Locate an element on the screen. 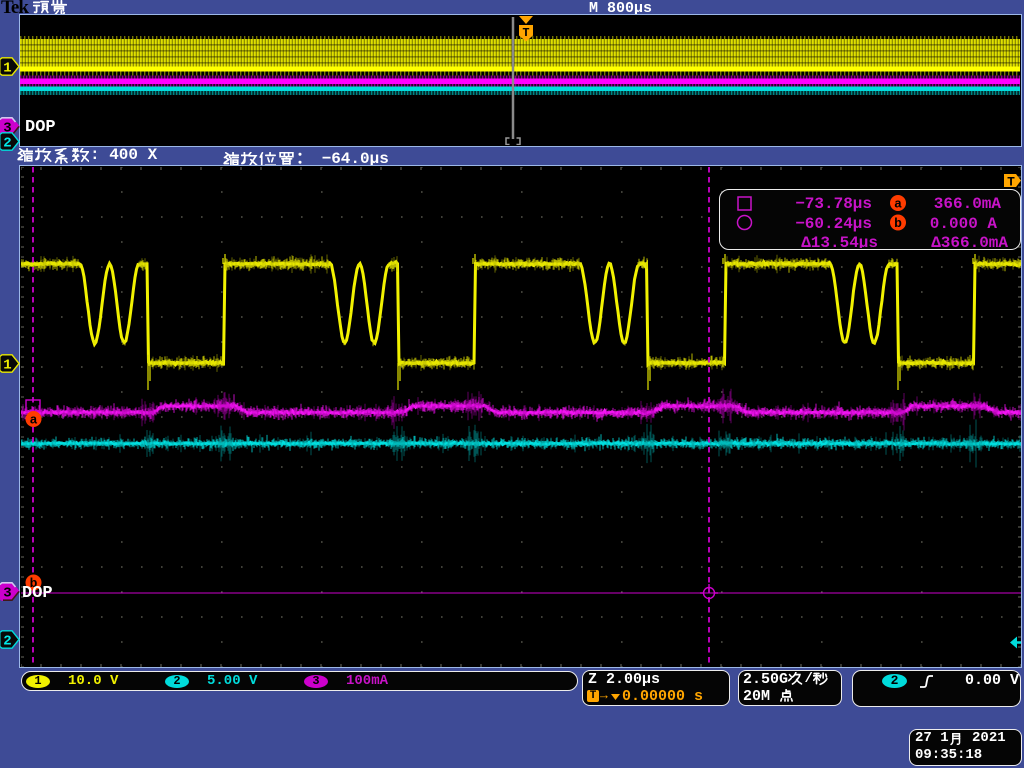 Image resolution: width=1024 pixels, height=768 pixels. svg-text: Δ366.0mA is located at coordinates (969, 241).